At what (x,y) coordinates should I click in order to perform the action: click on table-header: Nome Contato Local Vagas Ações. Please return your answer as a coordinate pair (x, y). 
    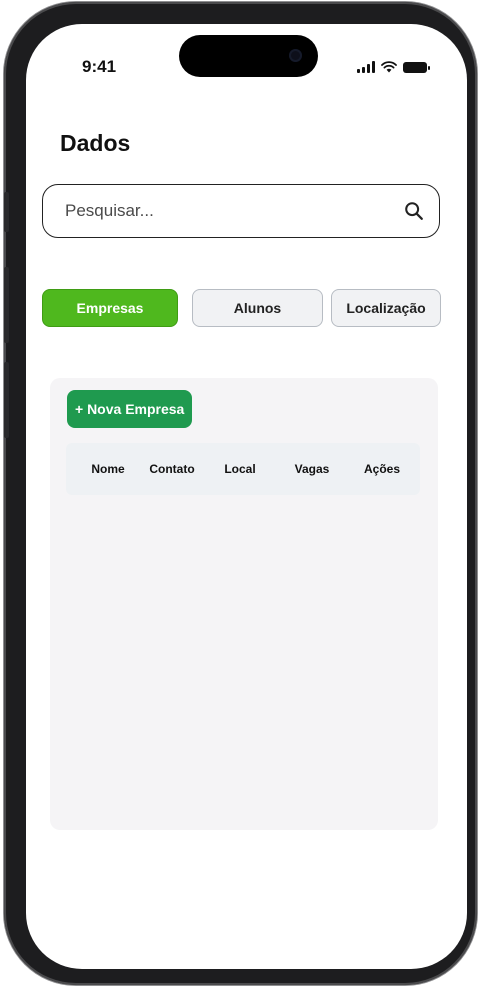
    Looking at the image, I should click on (243, 469).